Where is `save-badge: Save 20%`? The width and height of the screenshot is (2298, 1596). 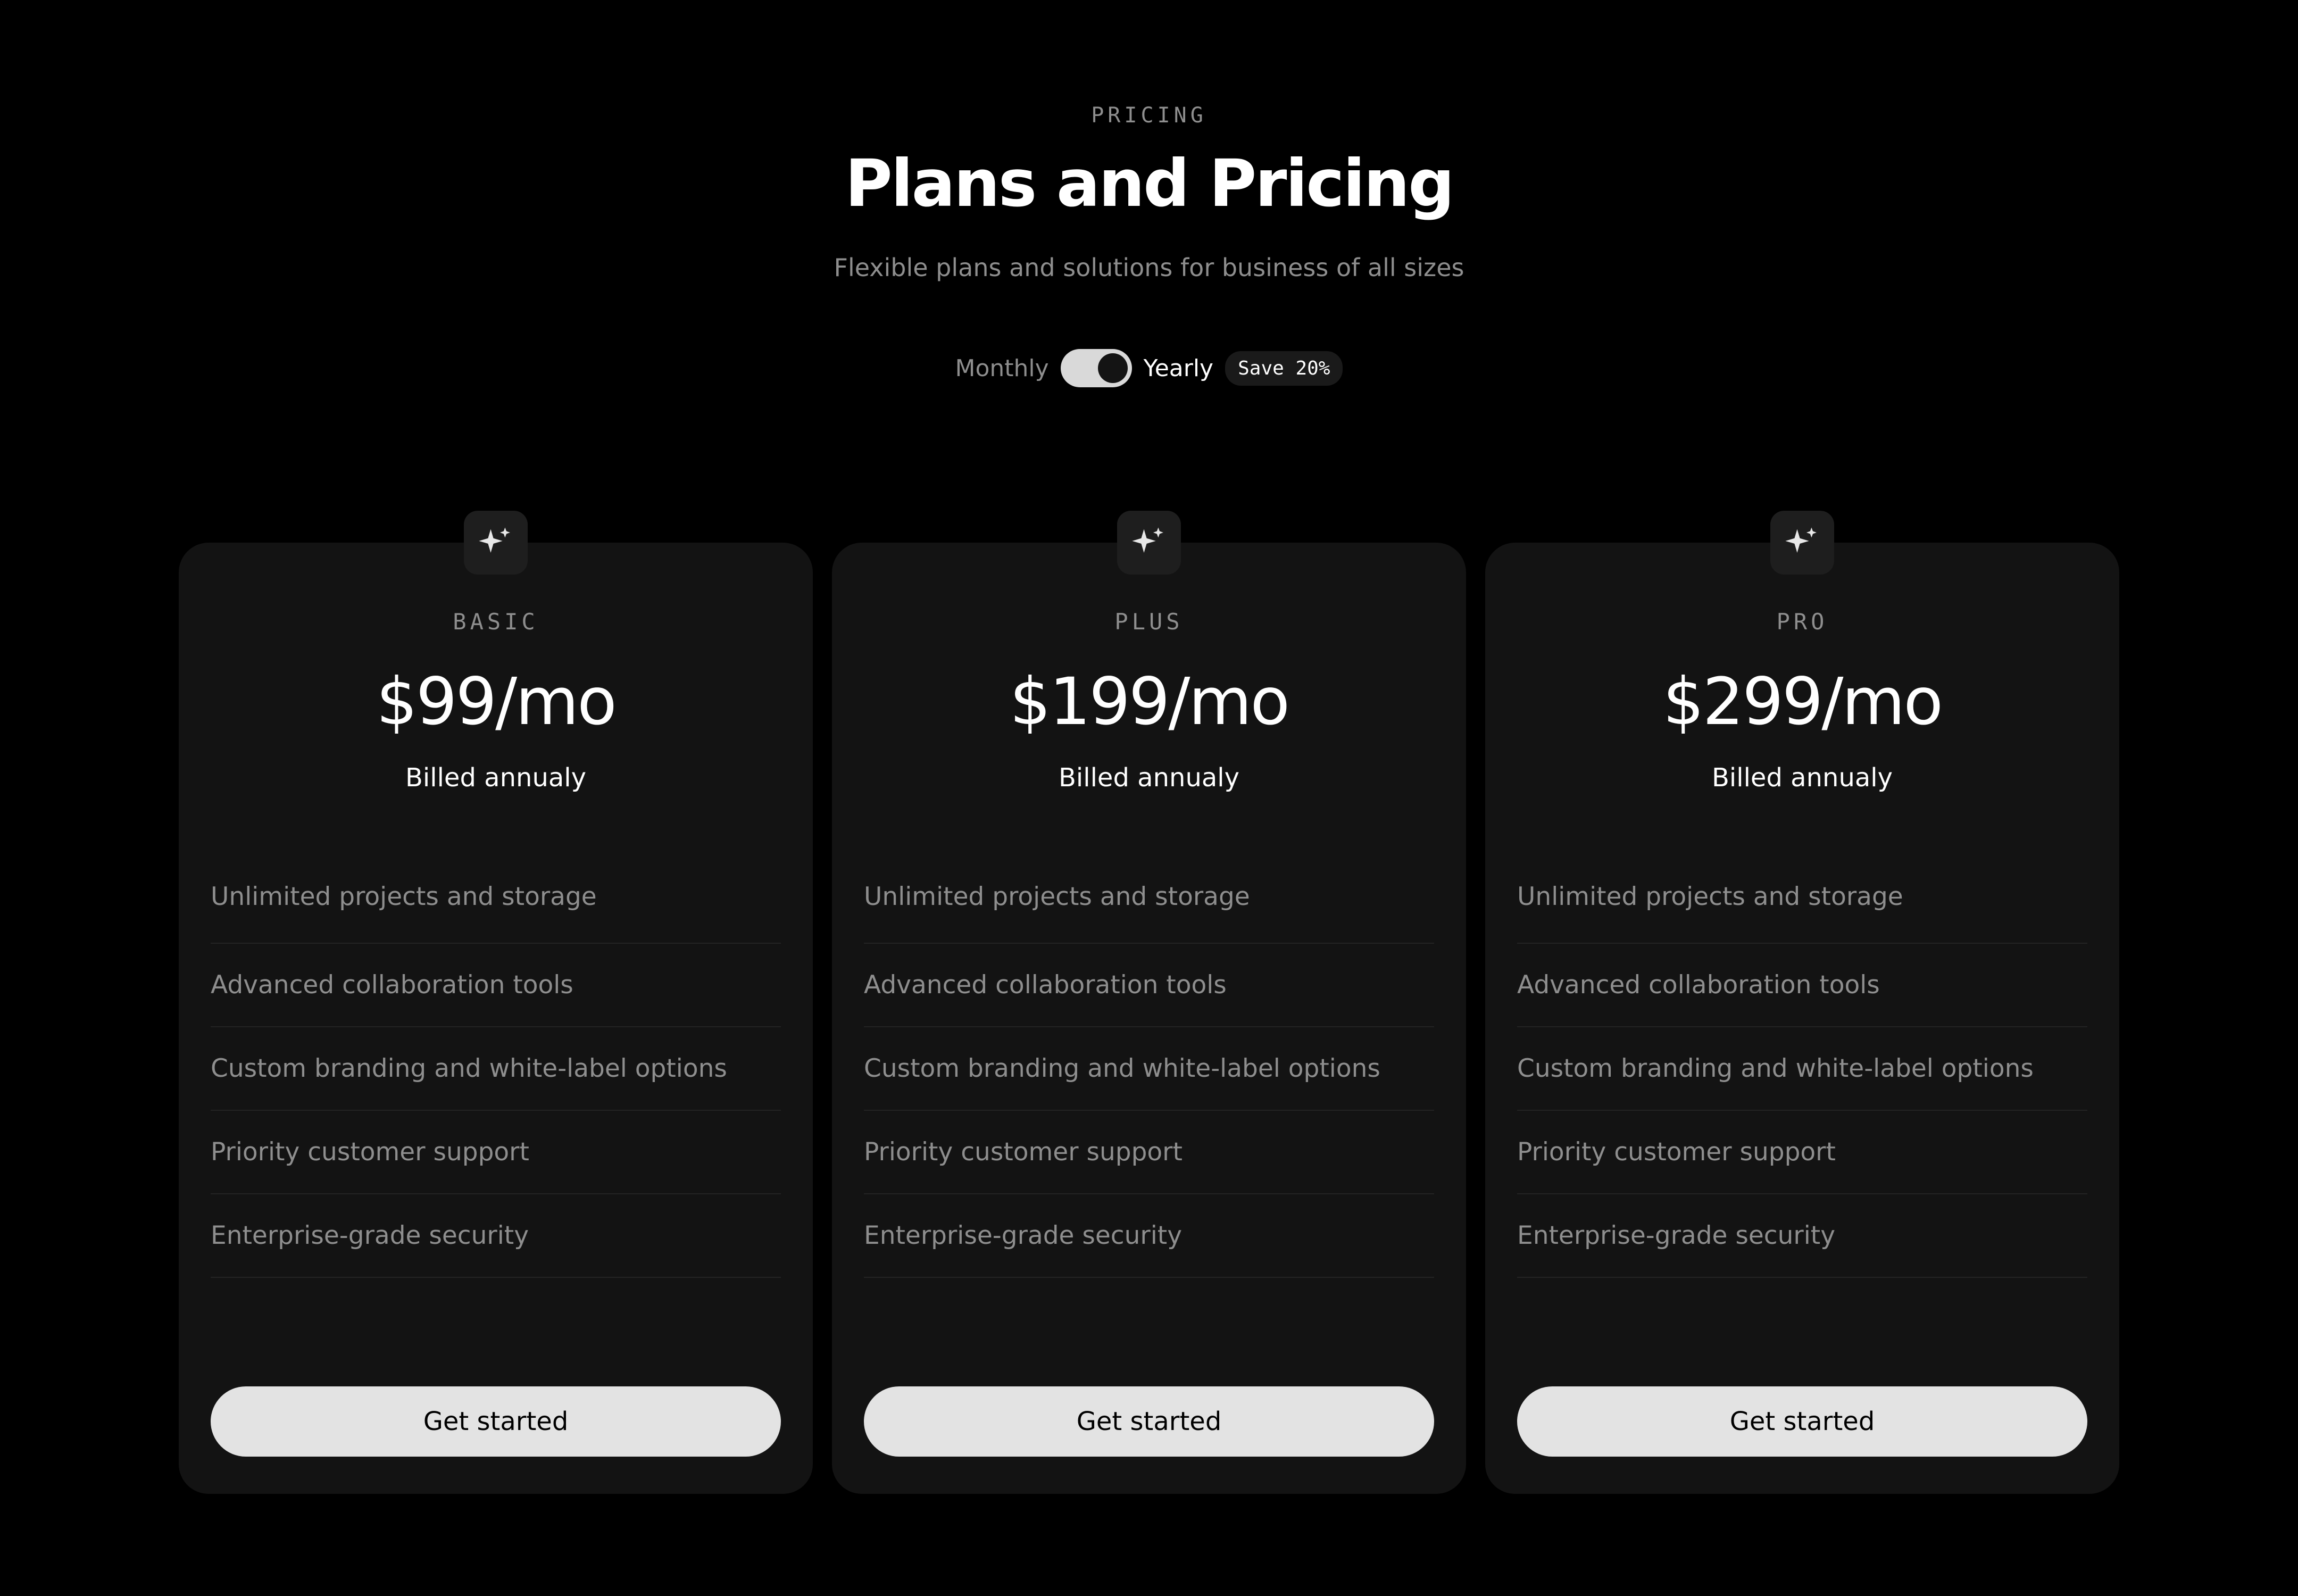
save-badge: Save 20% is located at coordinates (1284, 369).